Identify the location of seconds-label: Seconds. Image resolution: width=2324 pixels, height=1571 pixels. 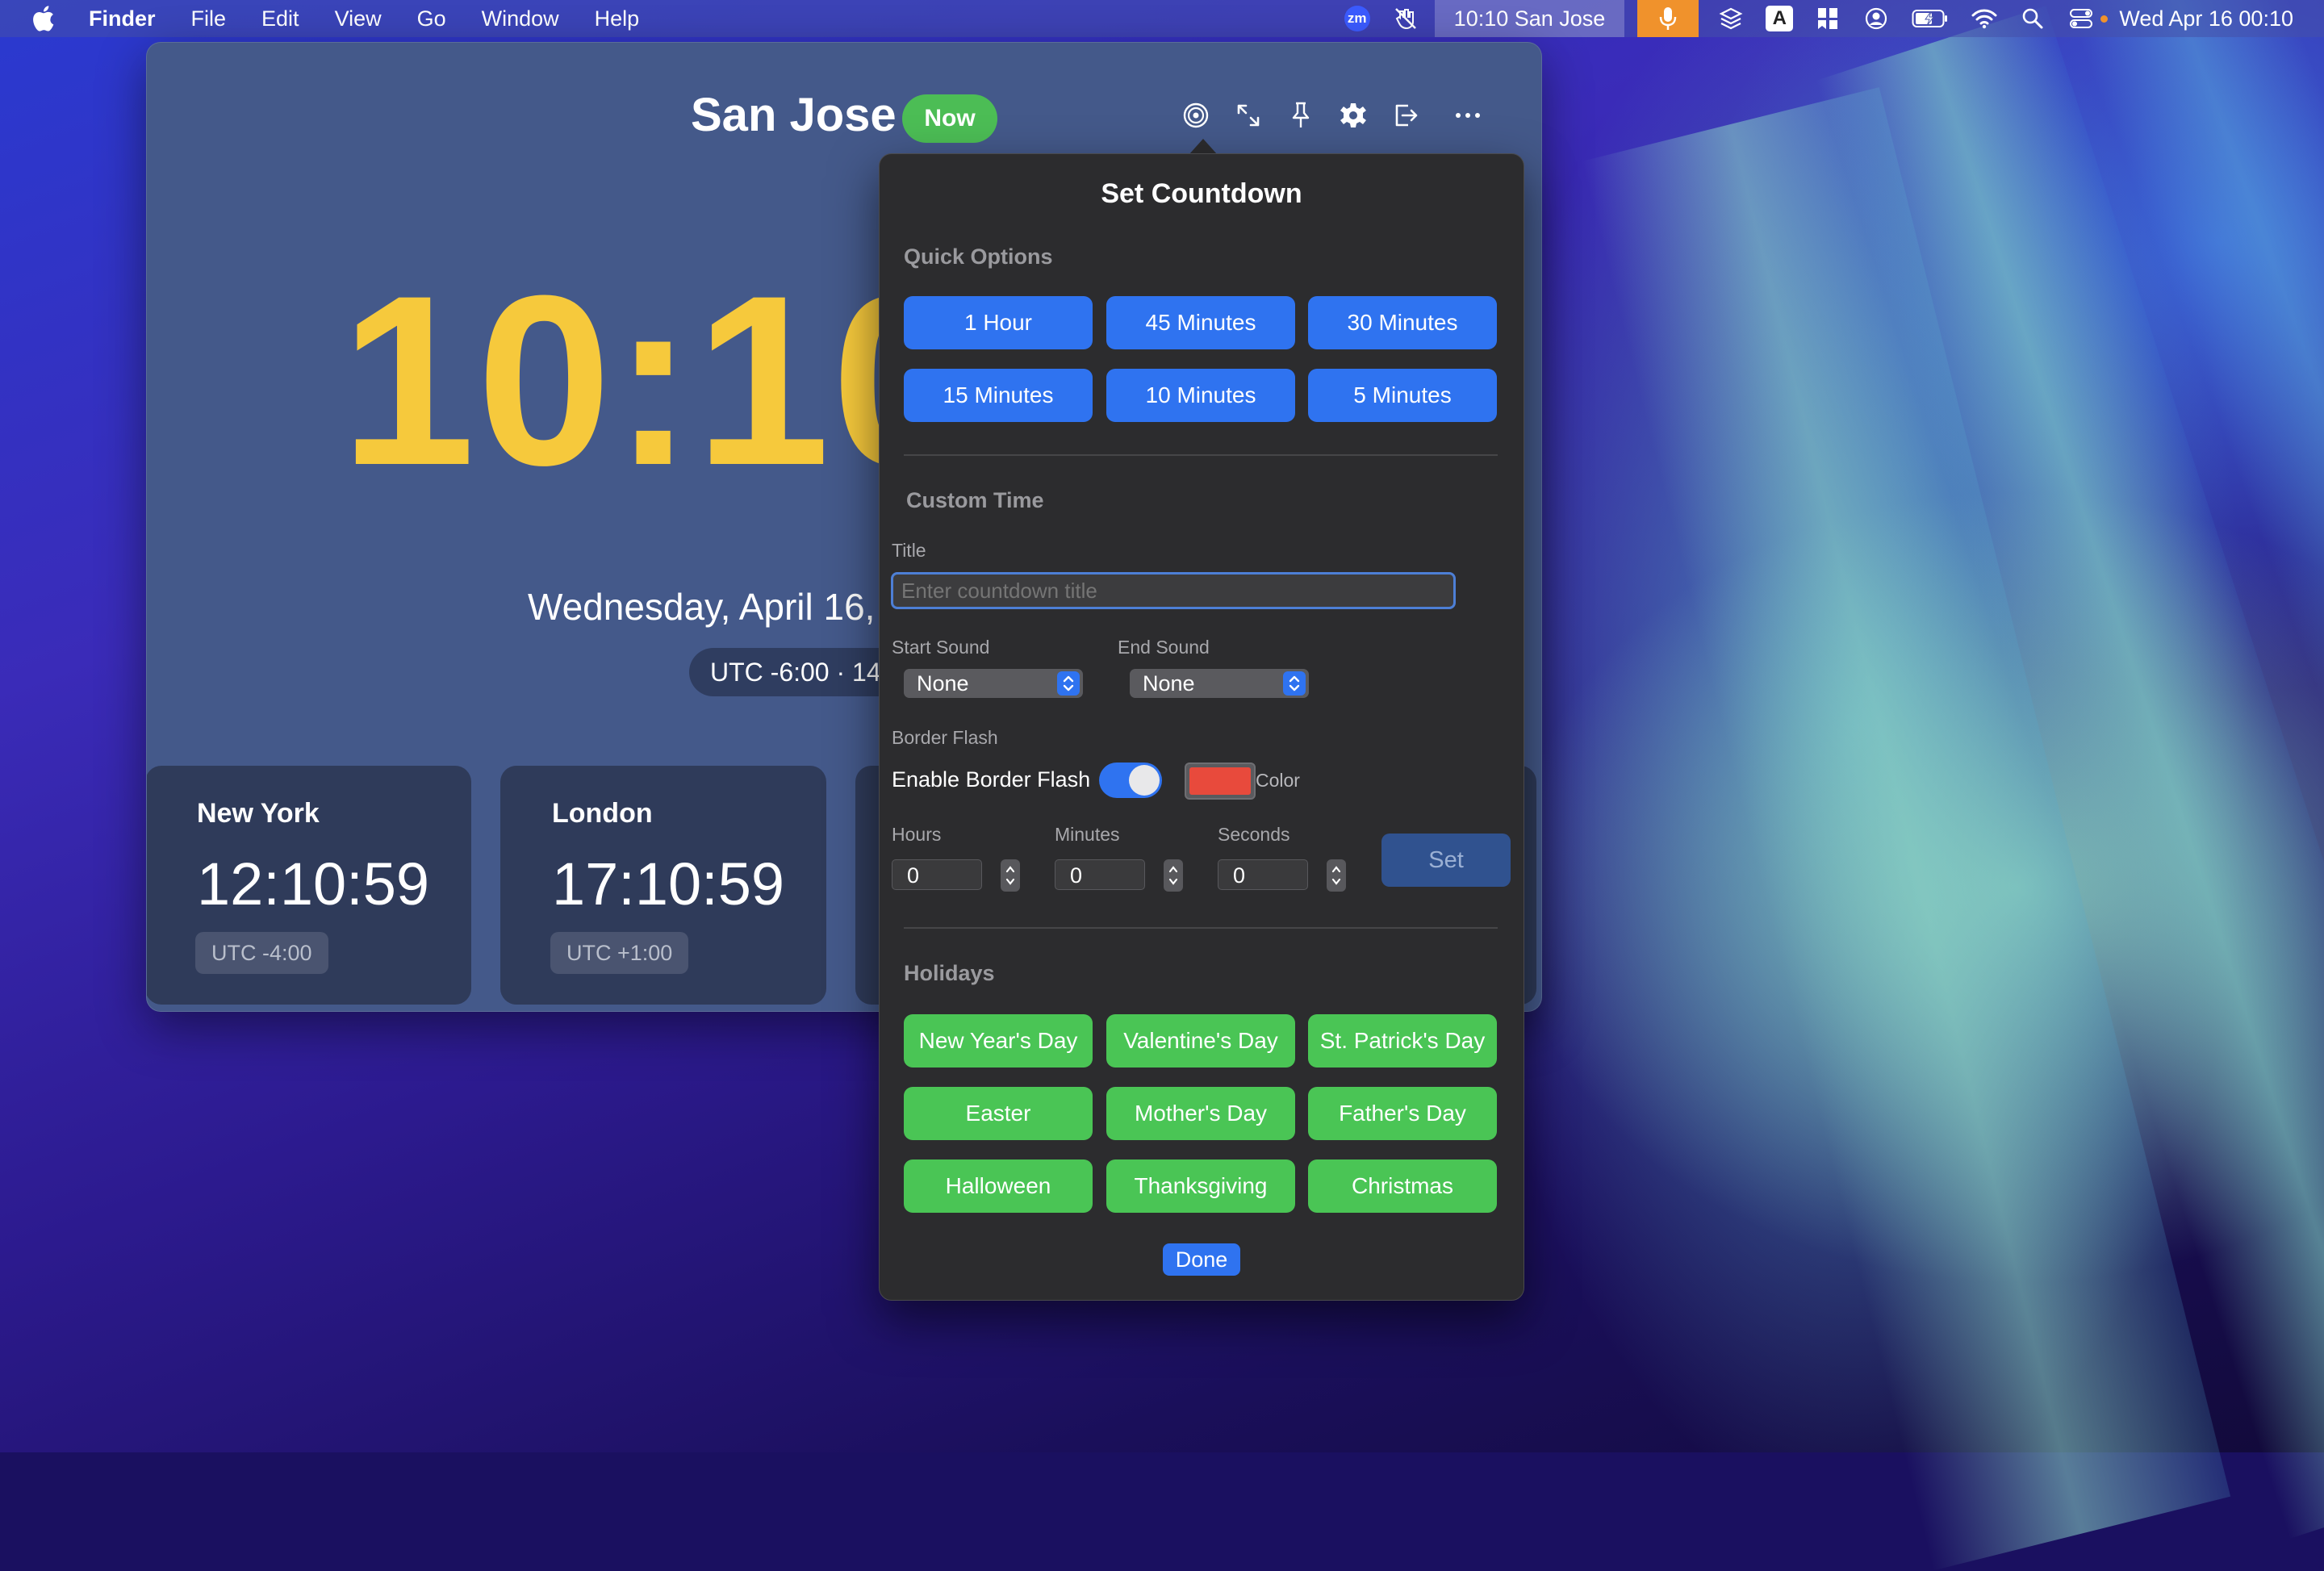
(1254, 835).